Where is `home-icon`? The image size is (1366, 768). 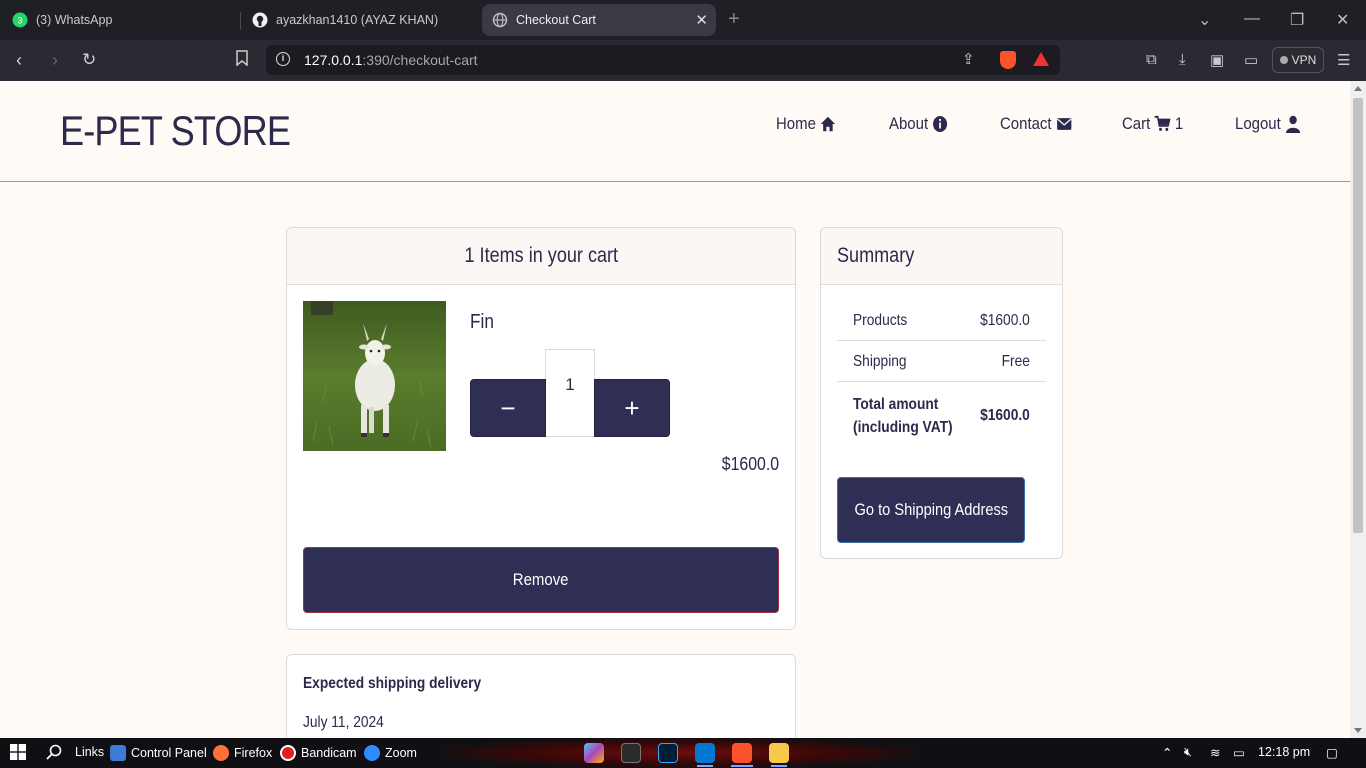
home-icon is located at coordinates (828, 124).